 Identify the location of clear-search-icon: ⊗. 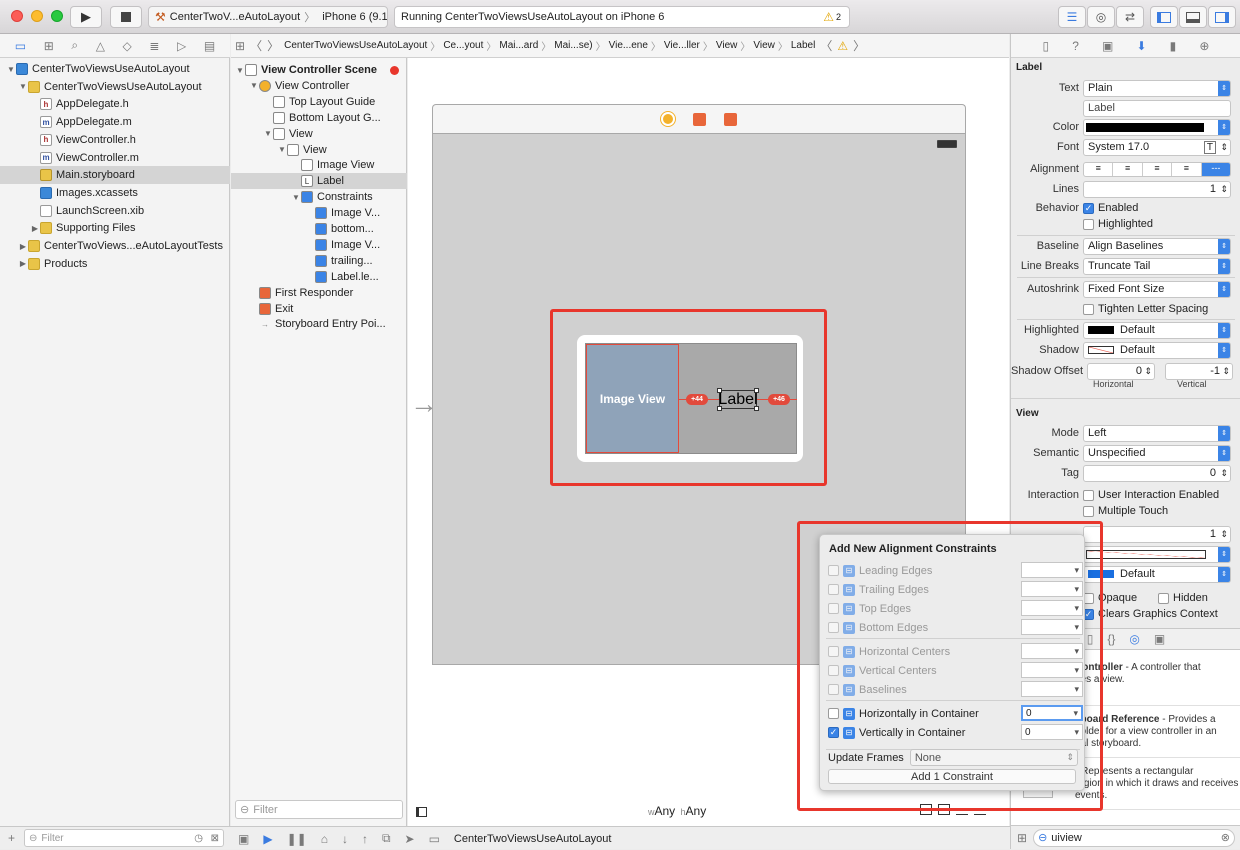
(1225, 837).